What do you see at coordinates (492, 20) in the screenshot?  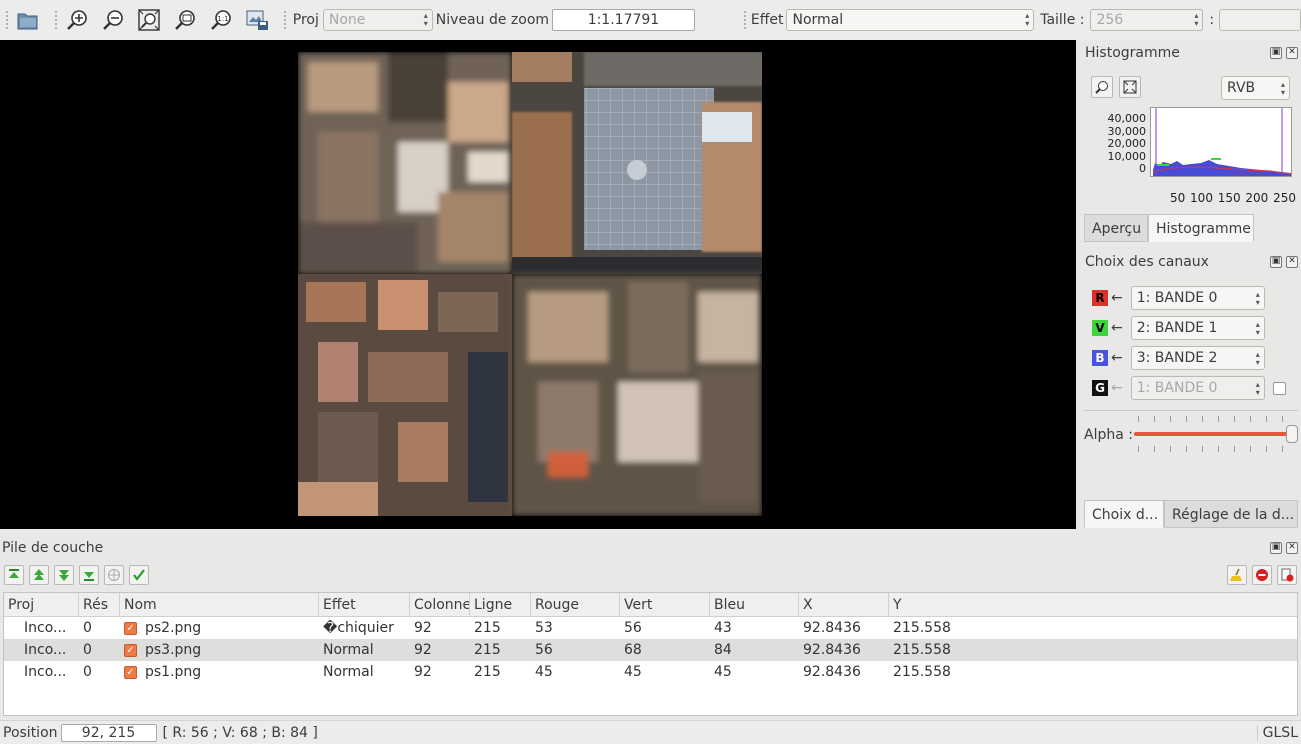 I see `zoom-level-label: Niveau de zoom` at bounding box center [492, 20].